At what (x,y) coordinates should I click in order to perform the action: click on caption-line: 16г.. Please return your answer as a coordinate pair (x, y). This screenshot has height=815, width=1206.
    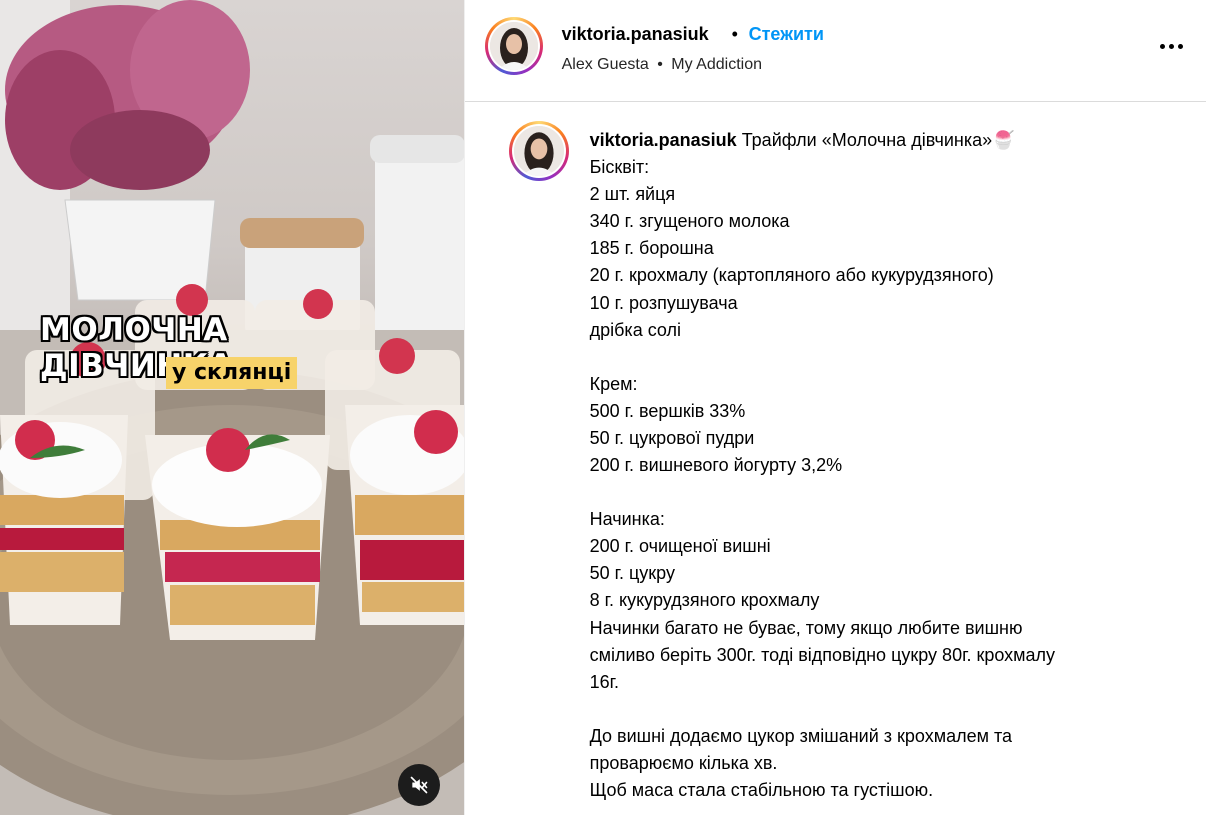
    Looking at the image, I should click on (604, 681).